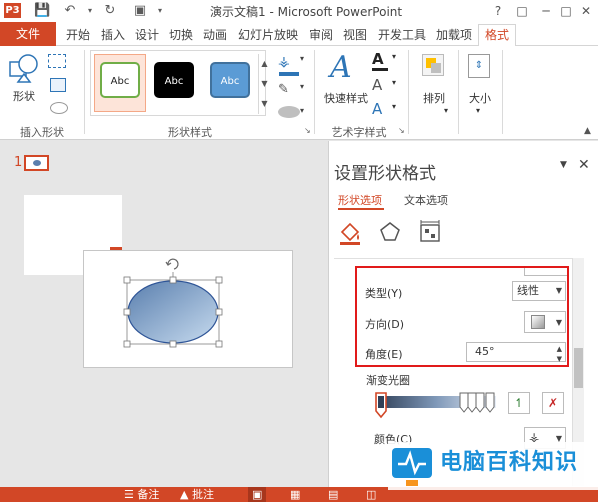 The height and width of the screenshot is (502, 598). Describe the element at coordinates (18, 162) in the screenshot. I see `slide-number: 1` at that location.